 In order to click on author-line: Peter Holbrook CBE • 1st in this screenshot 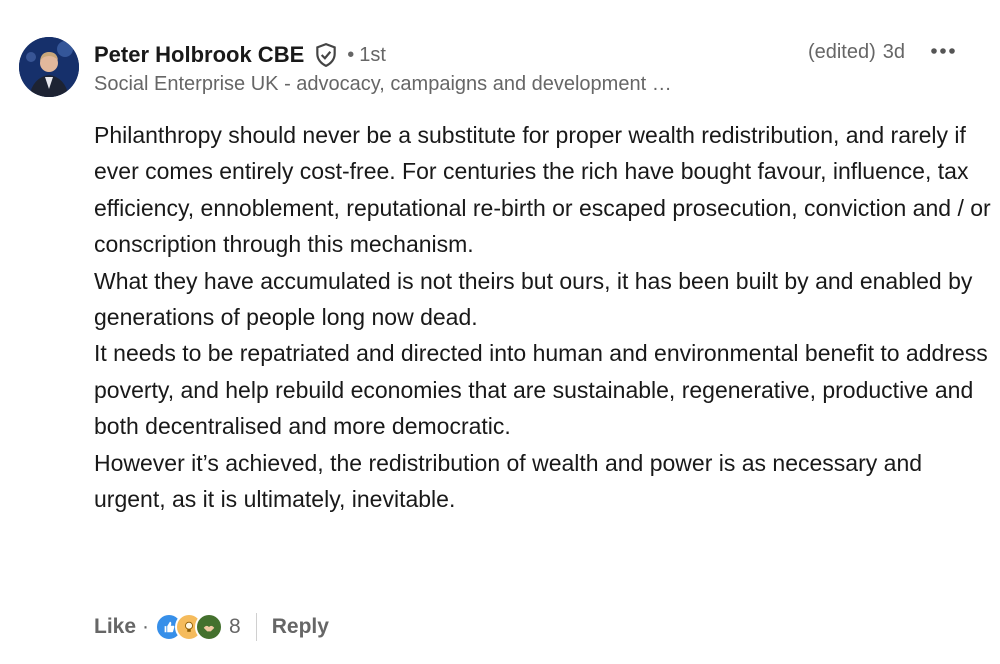, I will do `click(240, 55)`.